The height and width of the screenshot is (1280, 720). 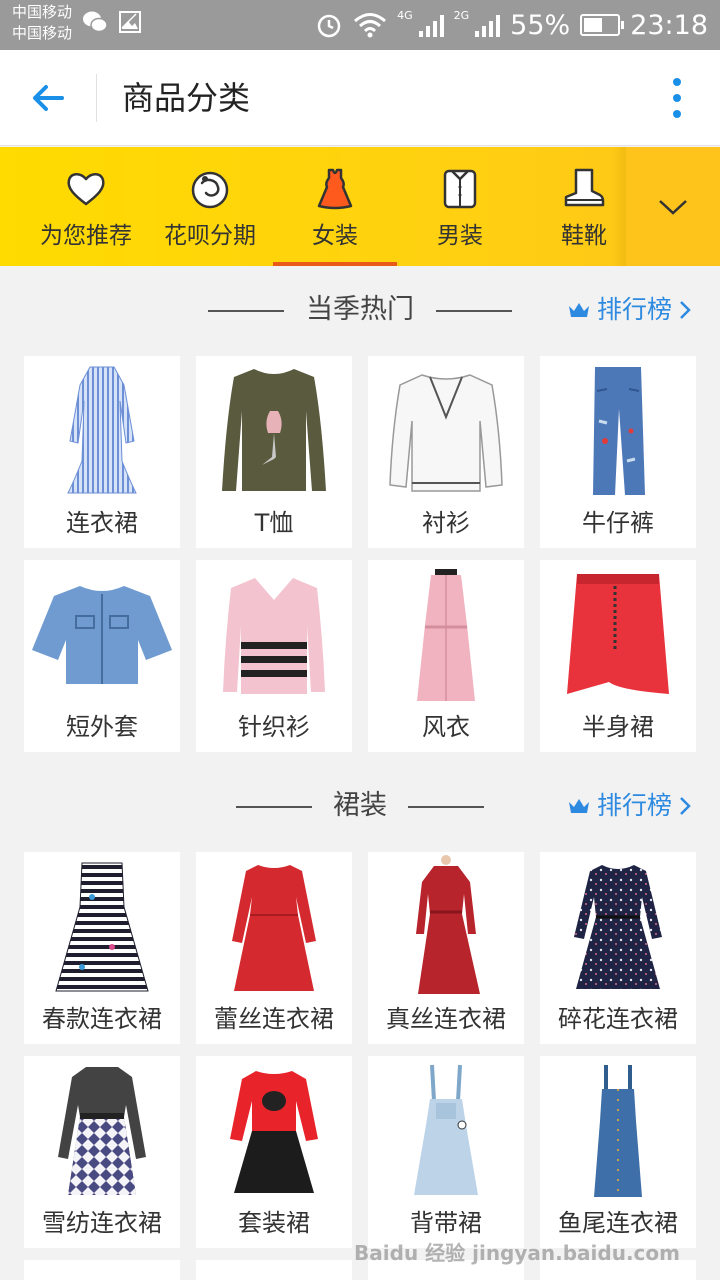 I want to click on category-card: 真丝连衣裙, so click(x=446, y=948).